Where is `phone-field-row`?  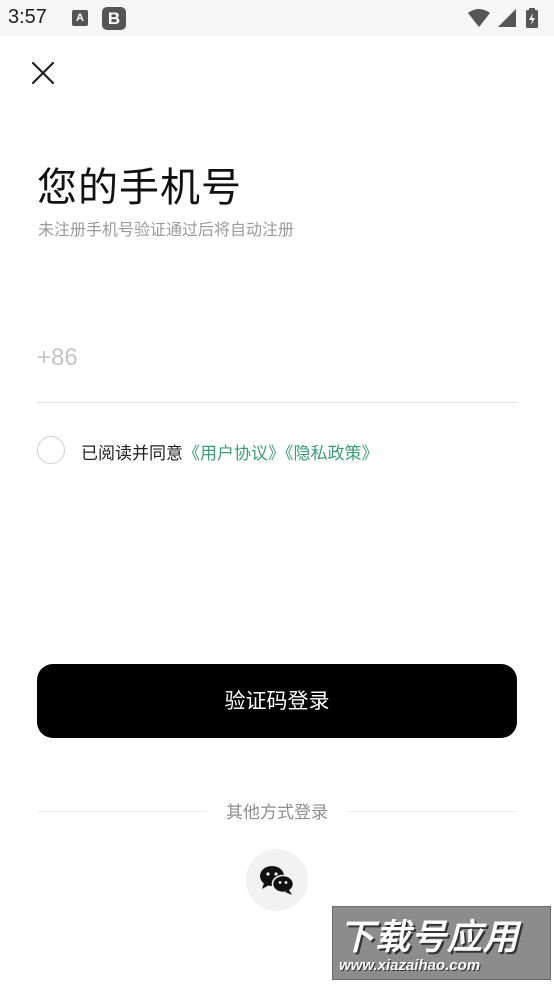
phone-field-row is located at coordinates (277, 366).